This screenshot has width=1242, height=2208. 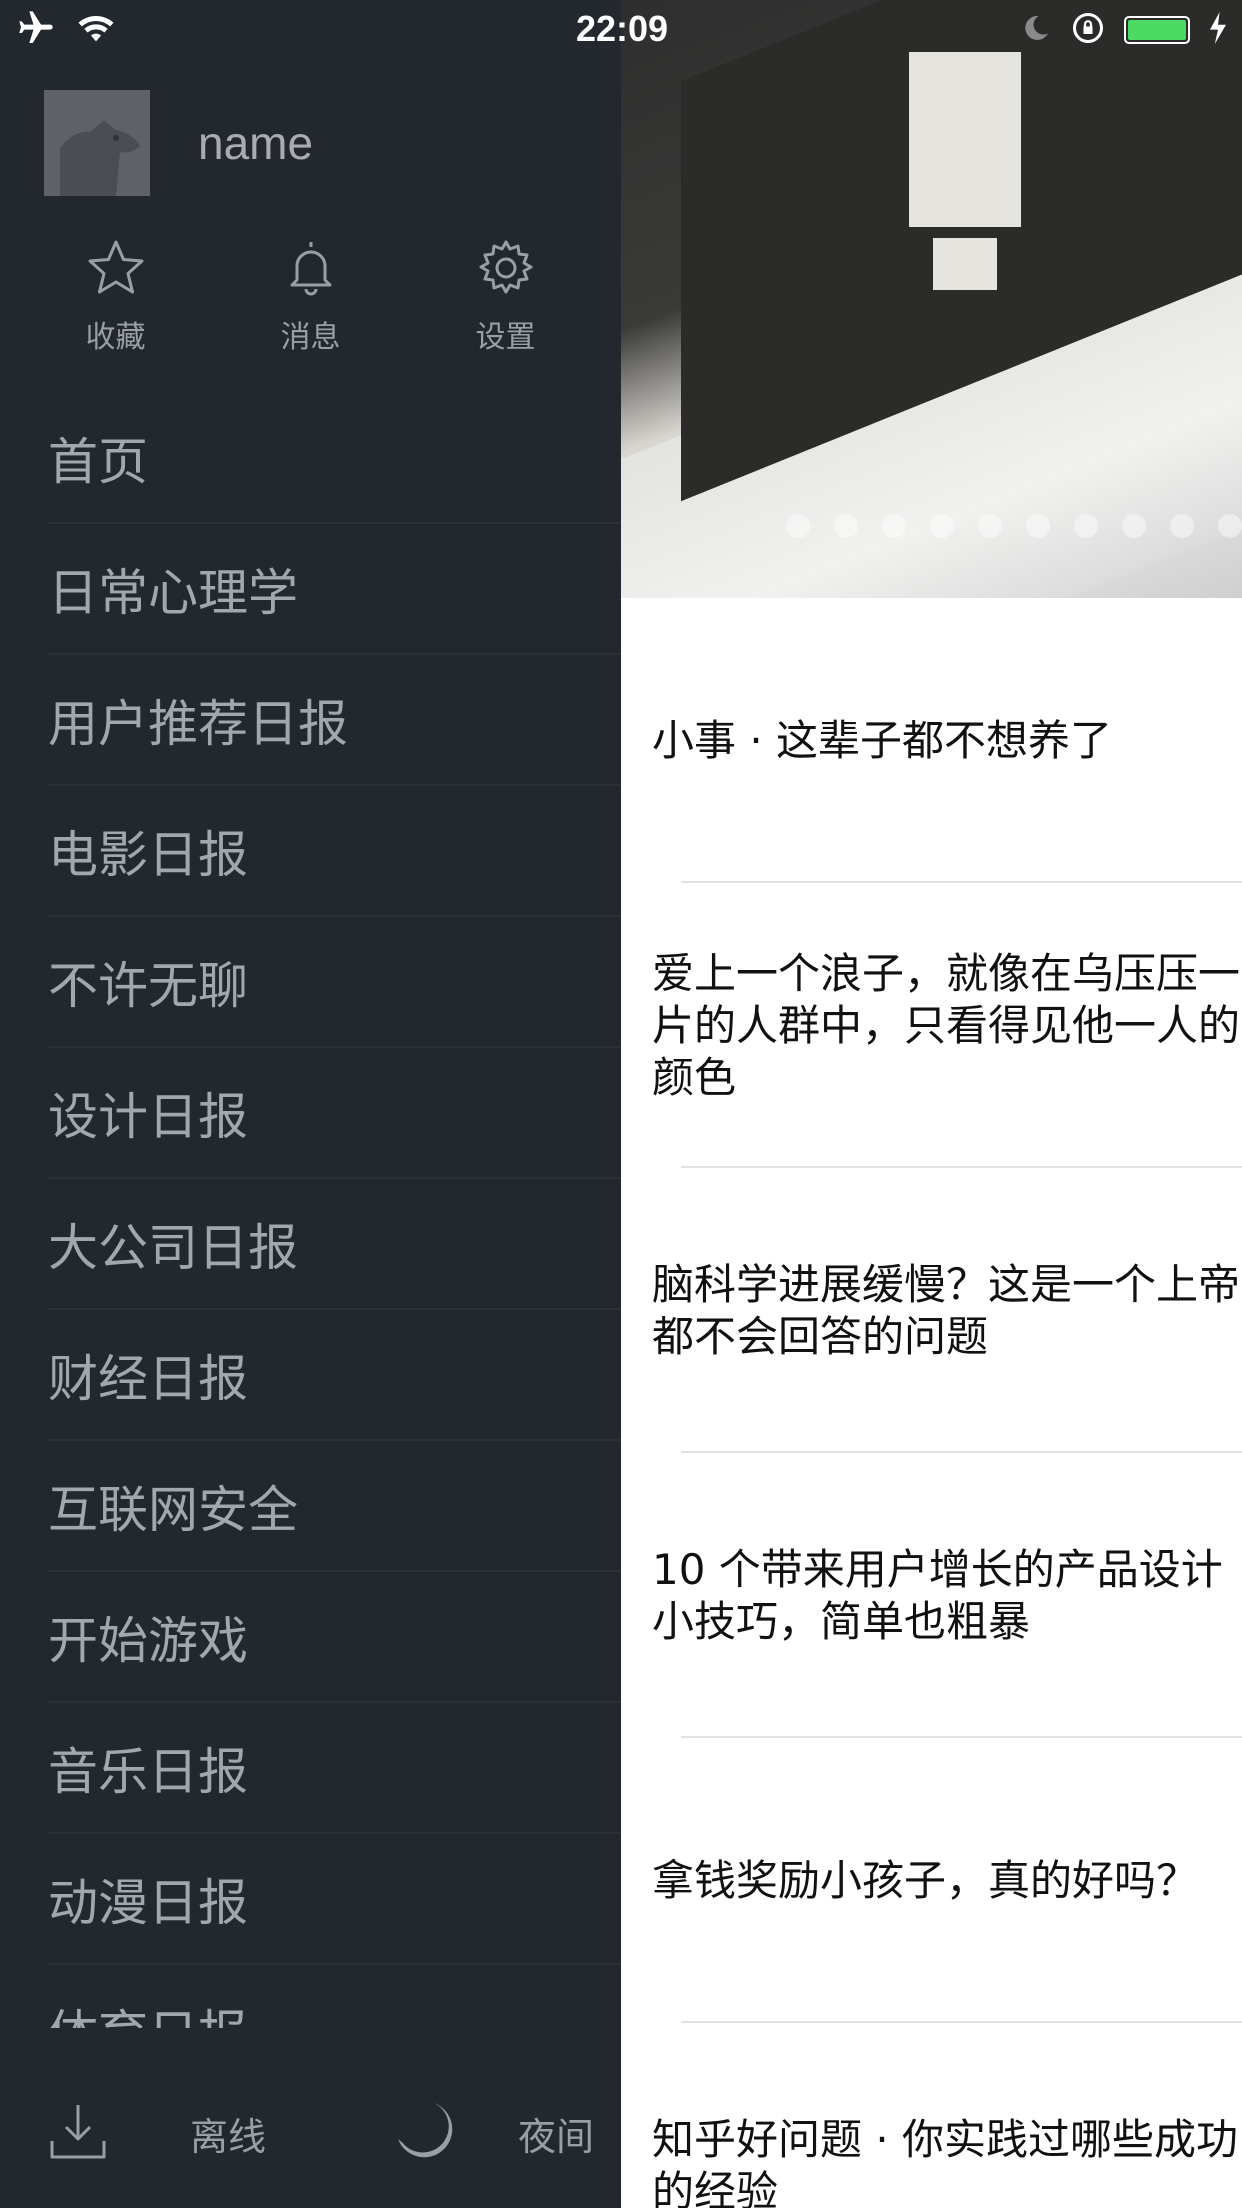 I want to click on news-item: 10 个带来用户增长的产品设计小技巧，简单也粗暴, so click(x=931, y=1595).